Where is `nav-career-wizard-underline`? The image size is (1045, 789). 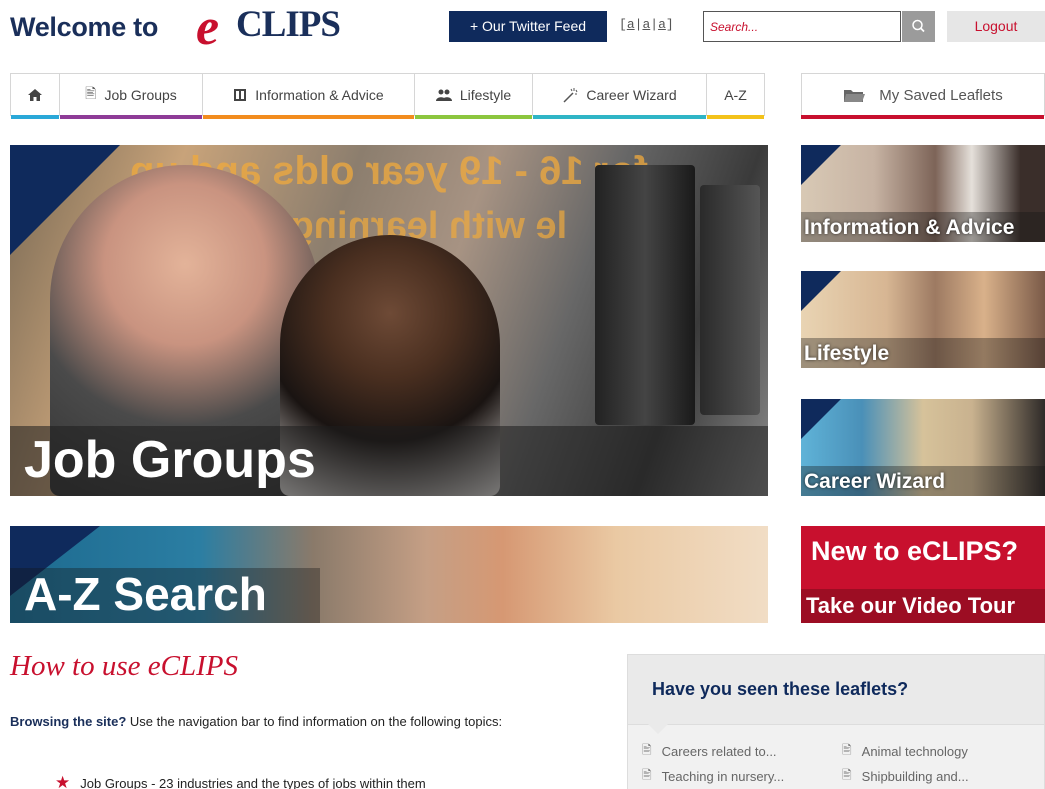 nav-career-wizard-underline is located at coordinates (619, 117).